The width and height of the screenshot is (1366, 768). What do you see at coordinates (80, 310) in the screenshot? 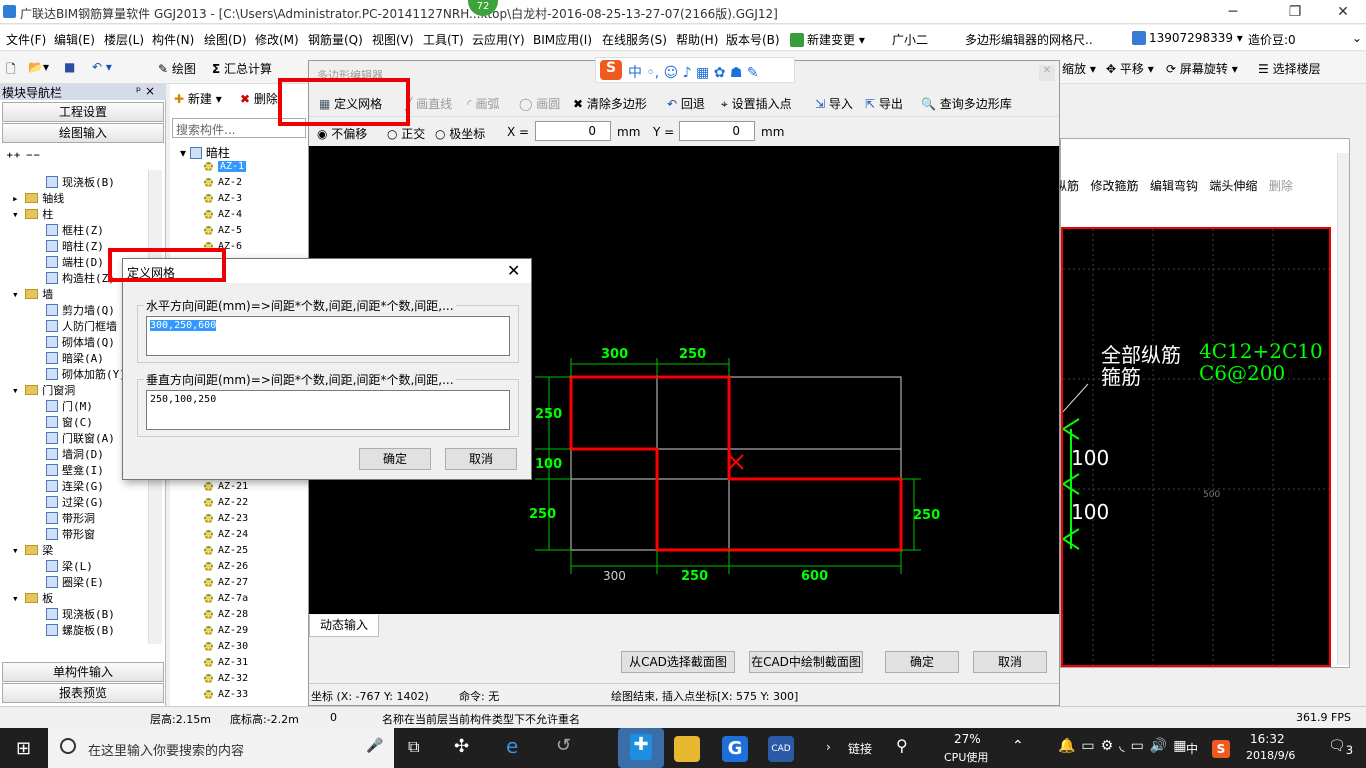
I see `tree-item: 剪力墙(Q)` at bounding box center [80, 310].